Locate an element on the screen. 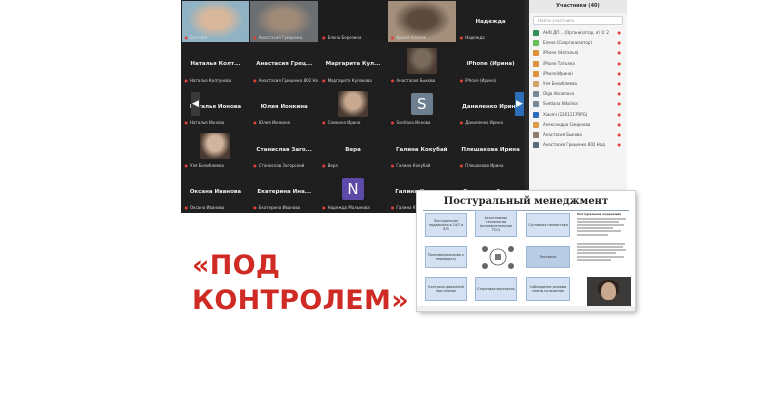 This screenshot has width=780, height=400. participant-row: iPhone (Наталья) ● is located at coordinates (578, 53).